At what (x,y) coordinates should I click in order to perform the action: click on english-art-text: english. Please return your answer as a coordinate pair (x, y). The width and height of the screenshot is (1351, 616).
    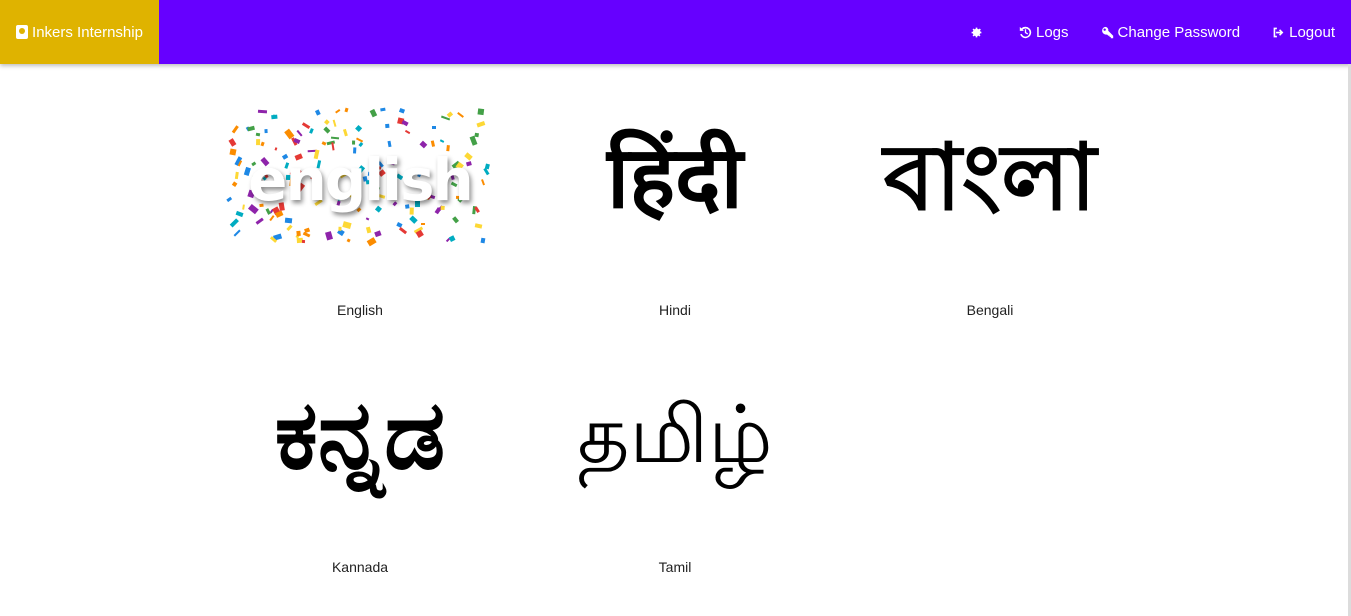
    Looking at the image, I should click on (361, 180).